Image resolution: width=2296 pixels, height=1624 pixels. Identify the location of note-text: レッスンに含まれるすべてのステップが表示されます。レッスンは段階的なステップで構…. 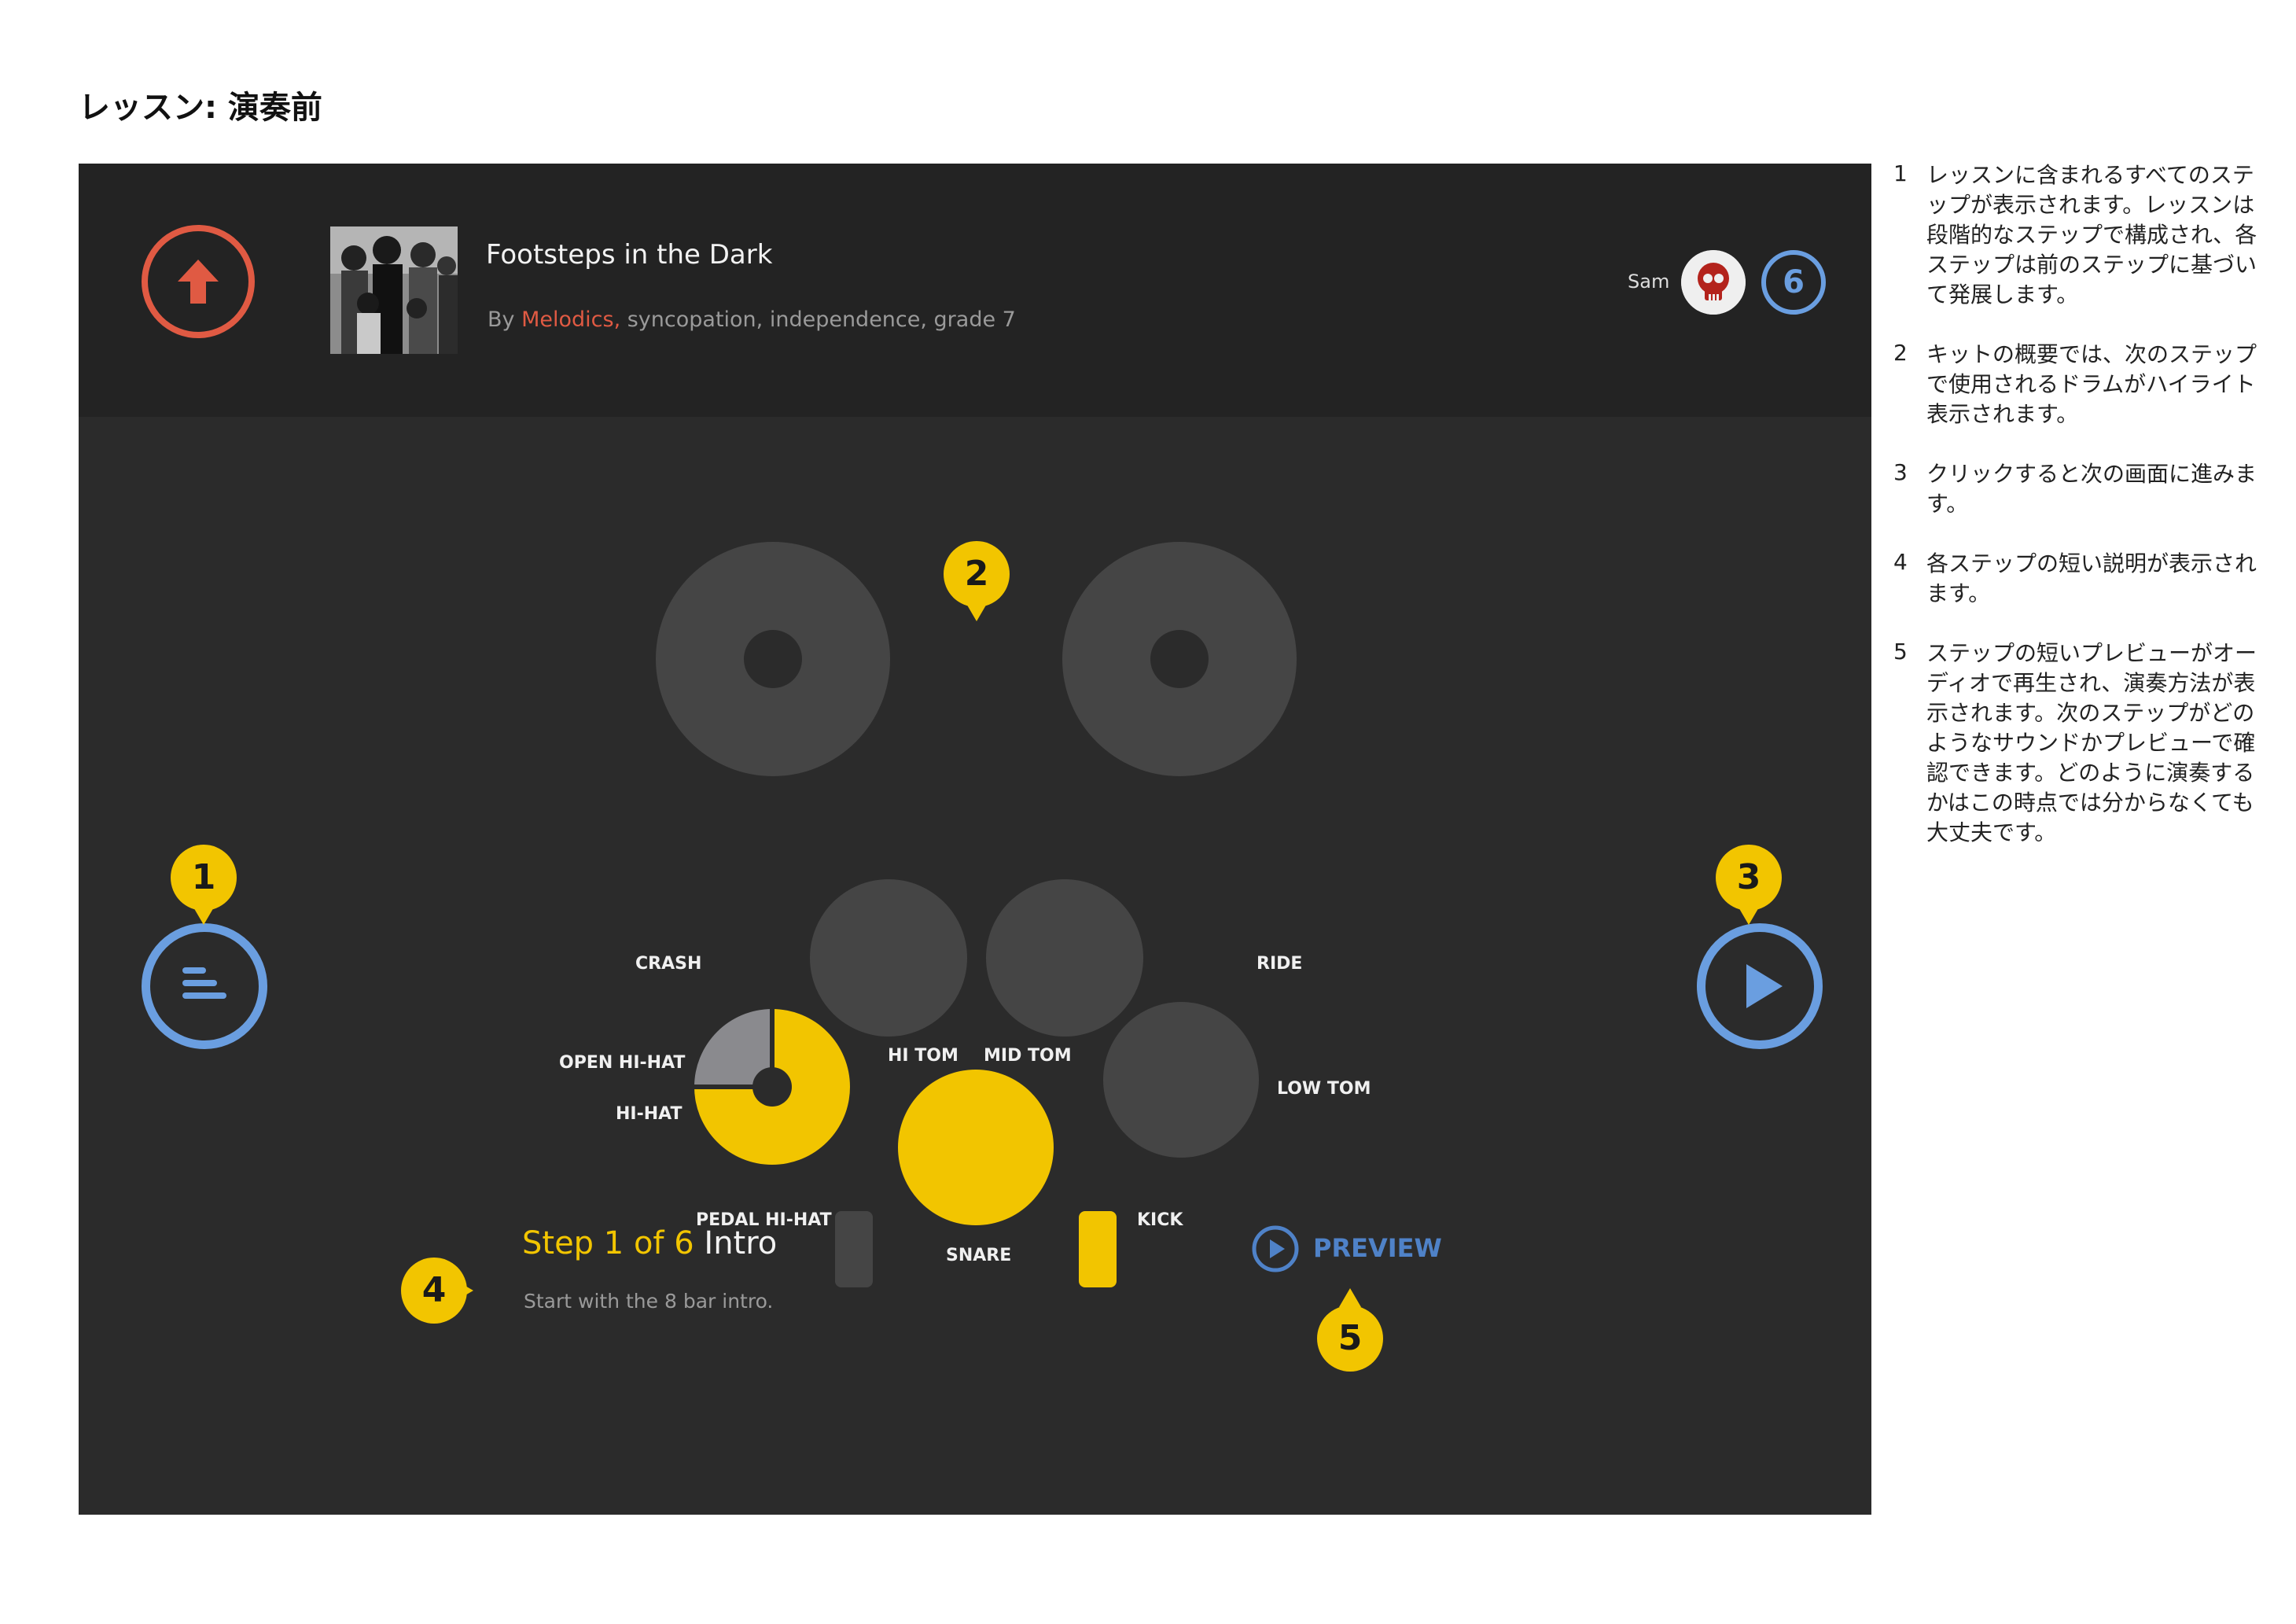
(2091, 234).